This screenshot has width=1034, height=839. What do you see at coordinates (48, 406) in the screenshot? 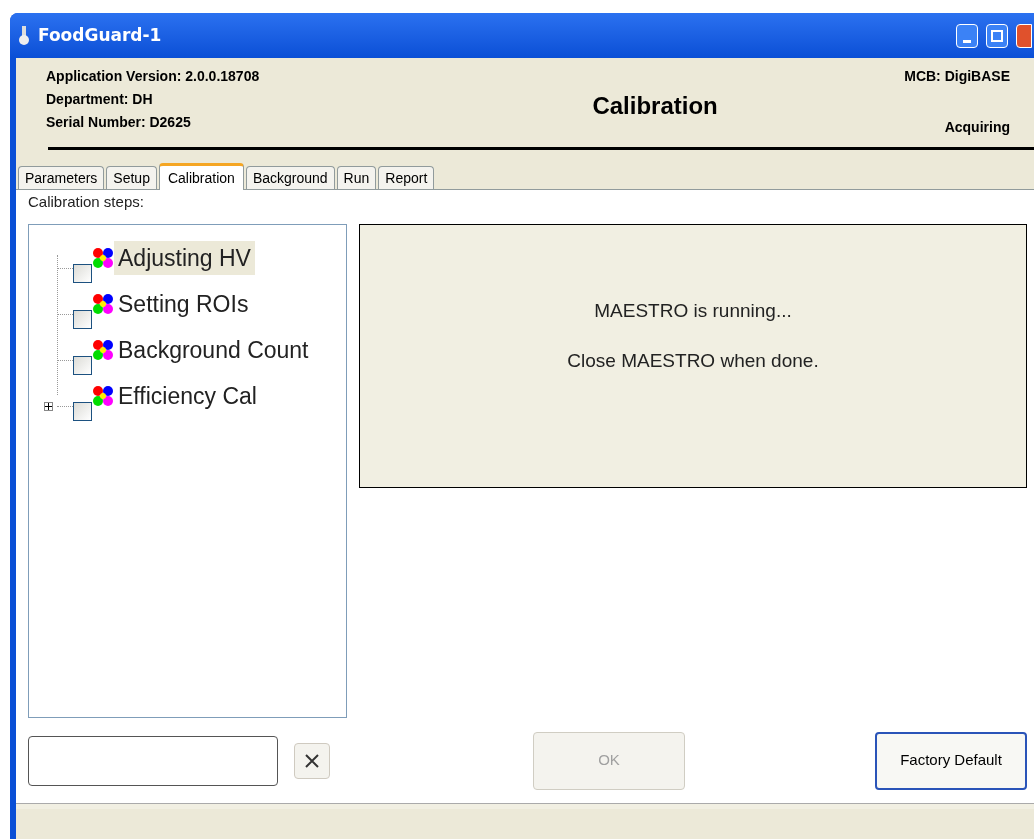
I see `expand-icon` at bounding box center [48, 406].